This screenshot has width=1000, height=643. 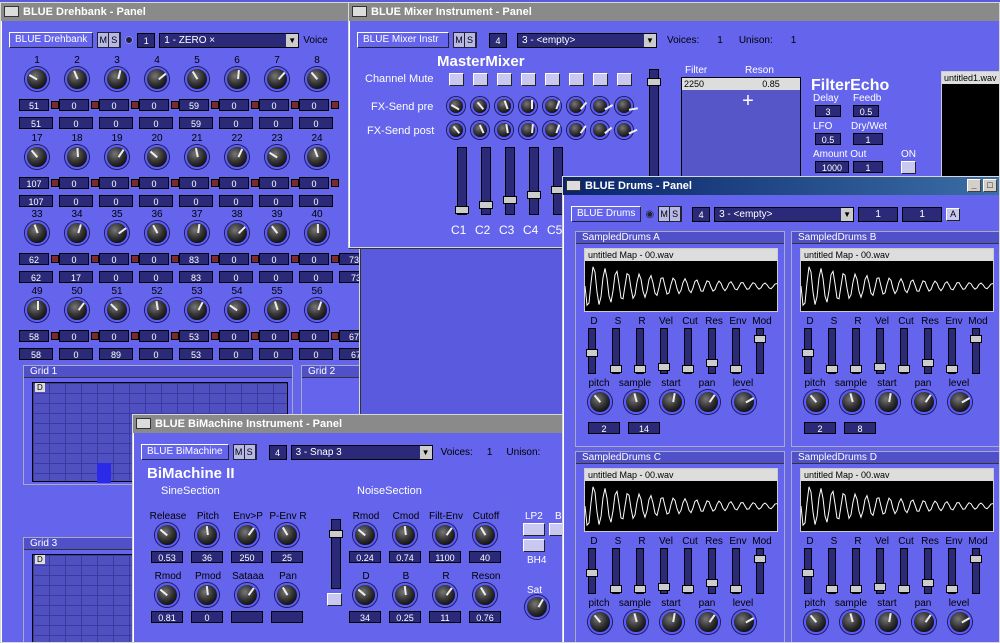 I want to click on delay-value: 3, so click(x=828, y=111).